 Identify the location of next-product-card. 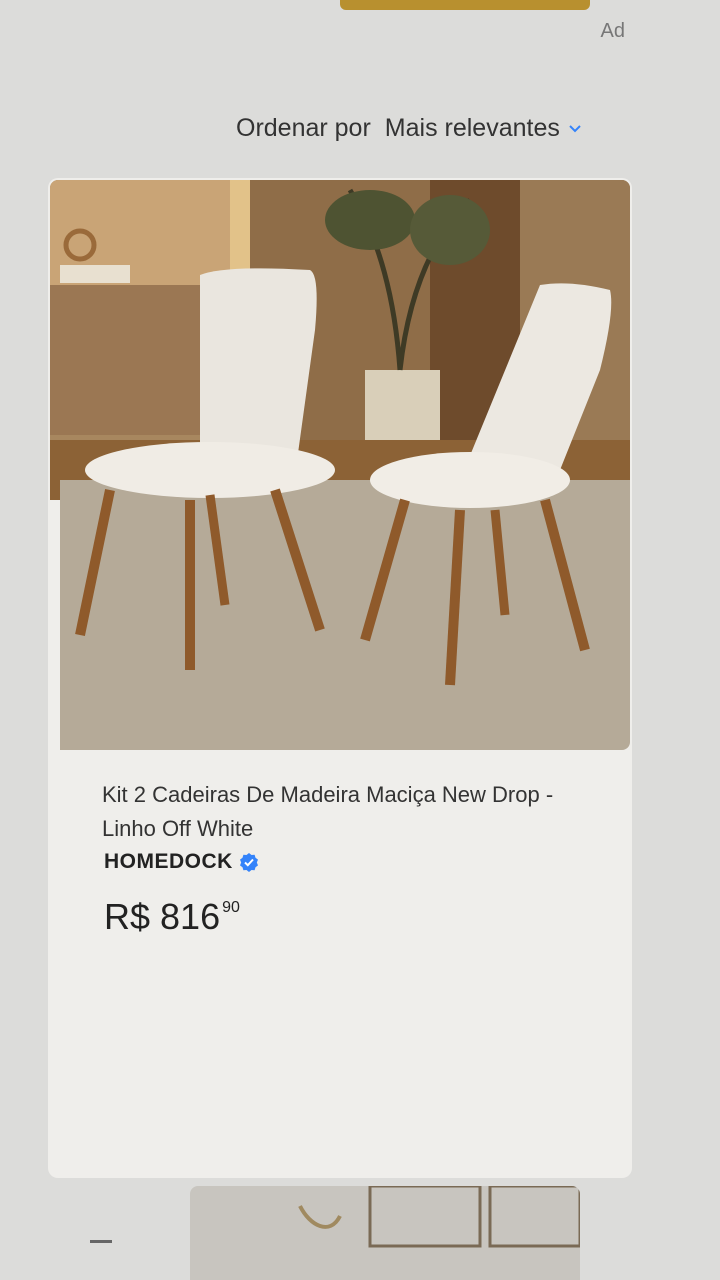
(385, 1233).